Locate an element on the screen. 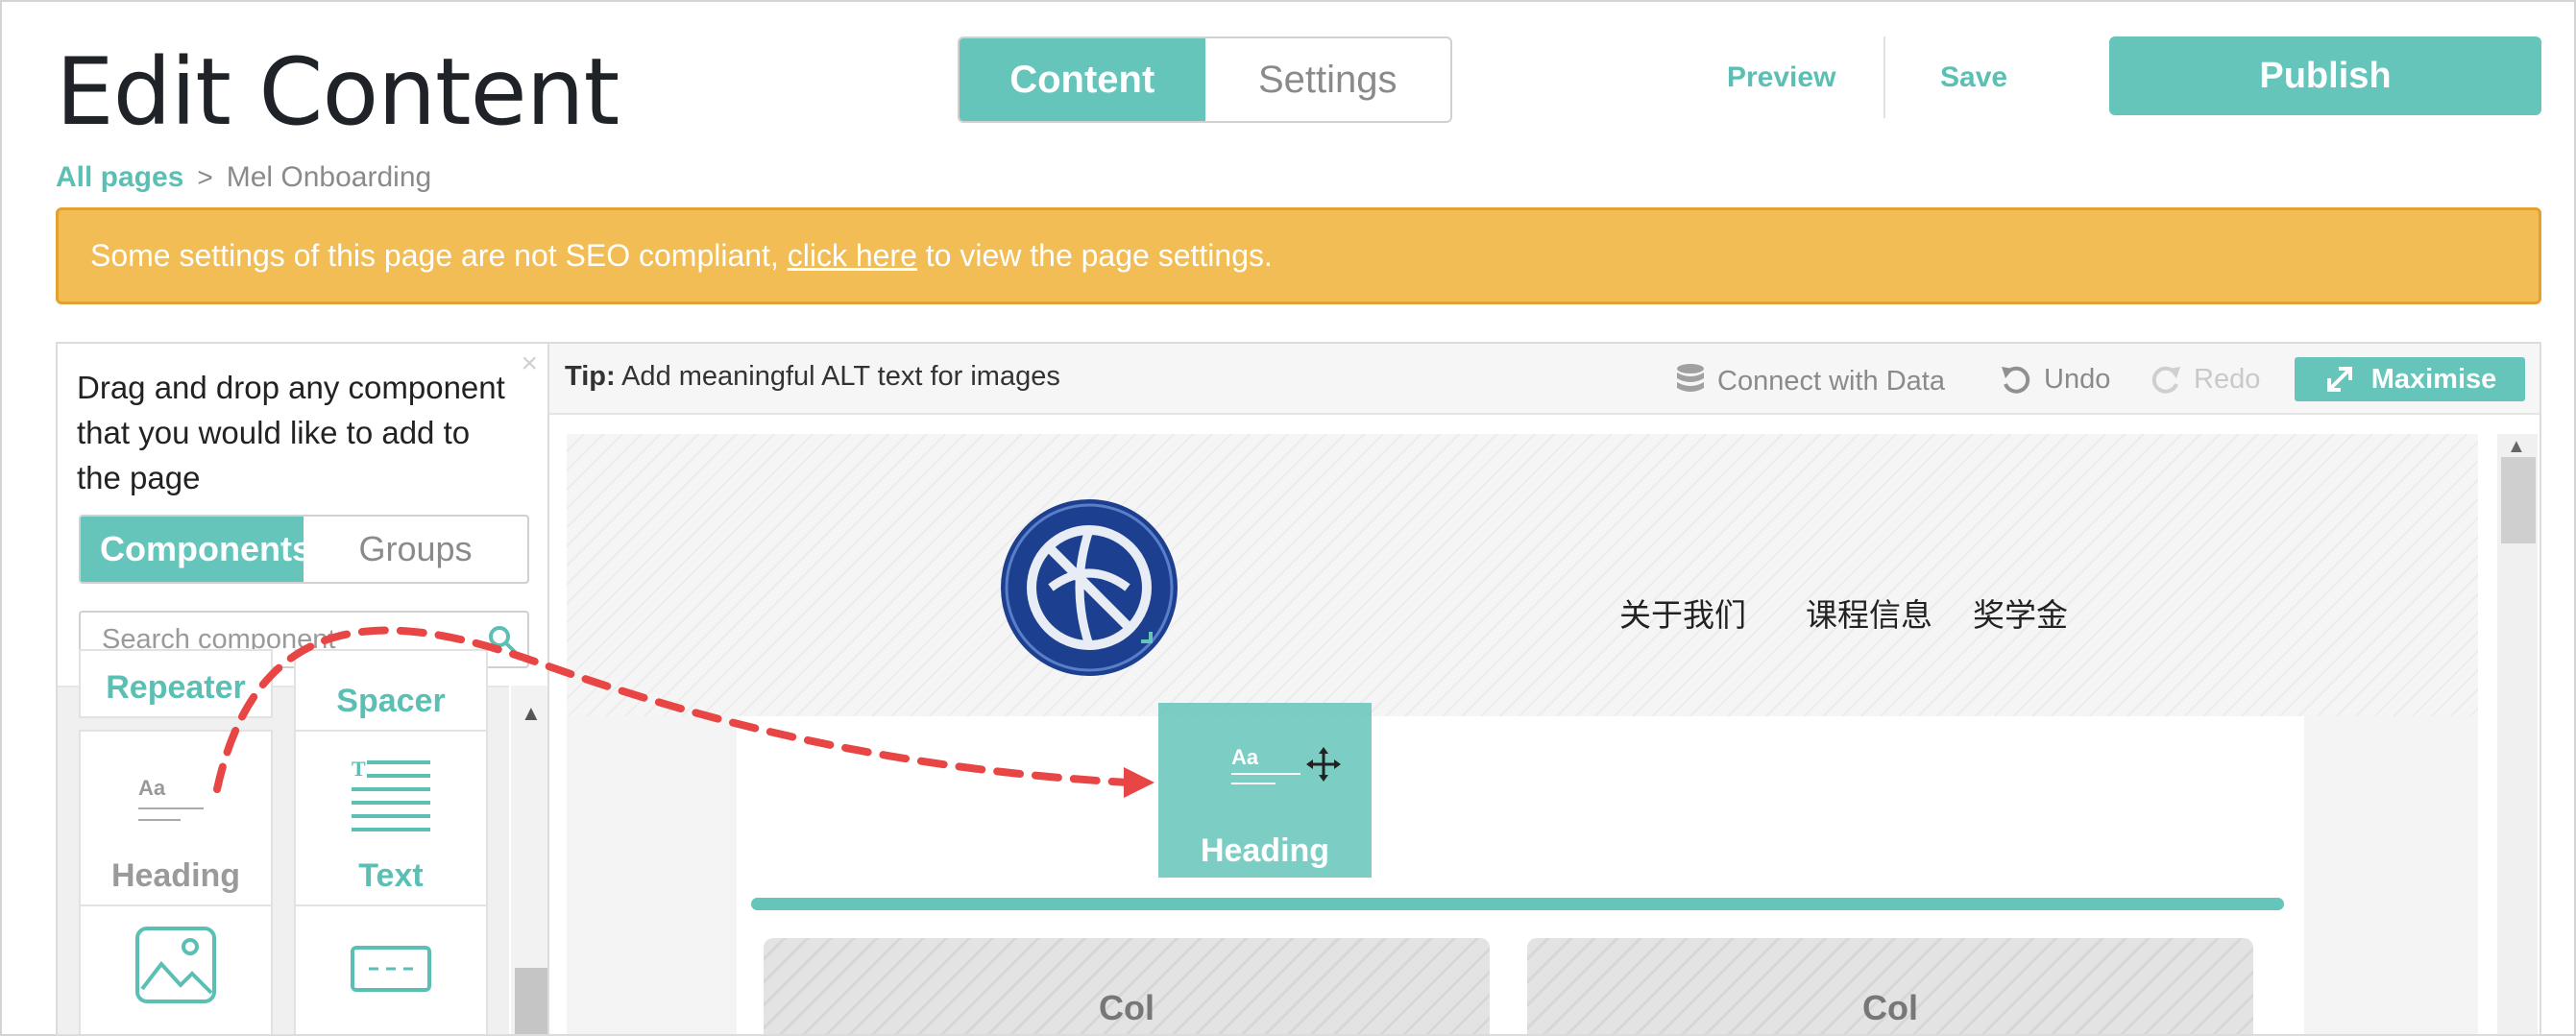 The height and width of the screenshot is (1036, 2576). save-link: Save is located at coordinates (1973, 77).